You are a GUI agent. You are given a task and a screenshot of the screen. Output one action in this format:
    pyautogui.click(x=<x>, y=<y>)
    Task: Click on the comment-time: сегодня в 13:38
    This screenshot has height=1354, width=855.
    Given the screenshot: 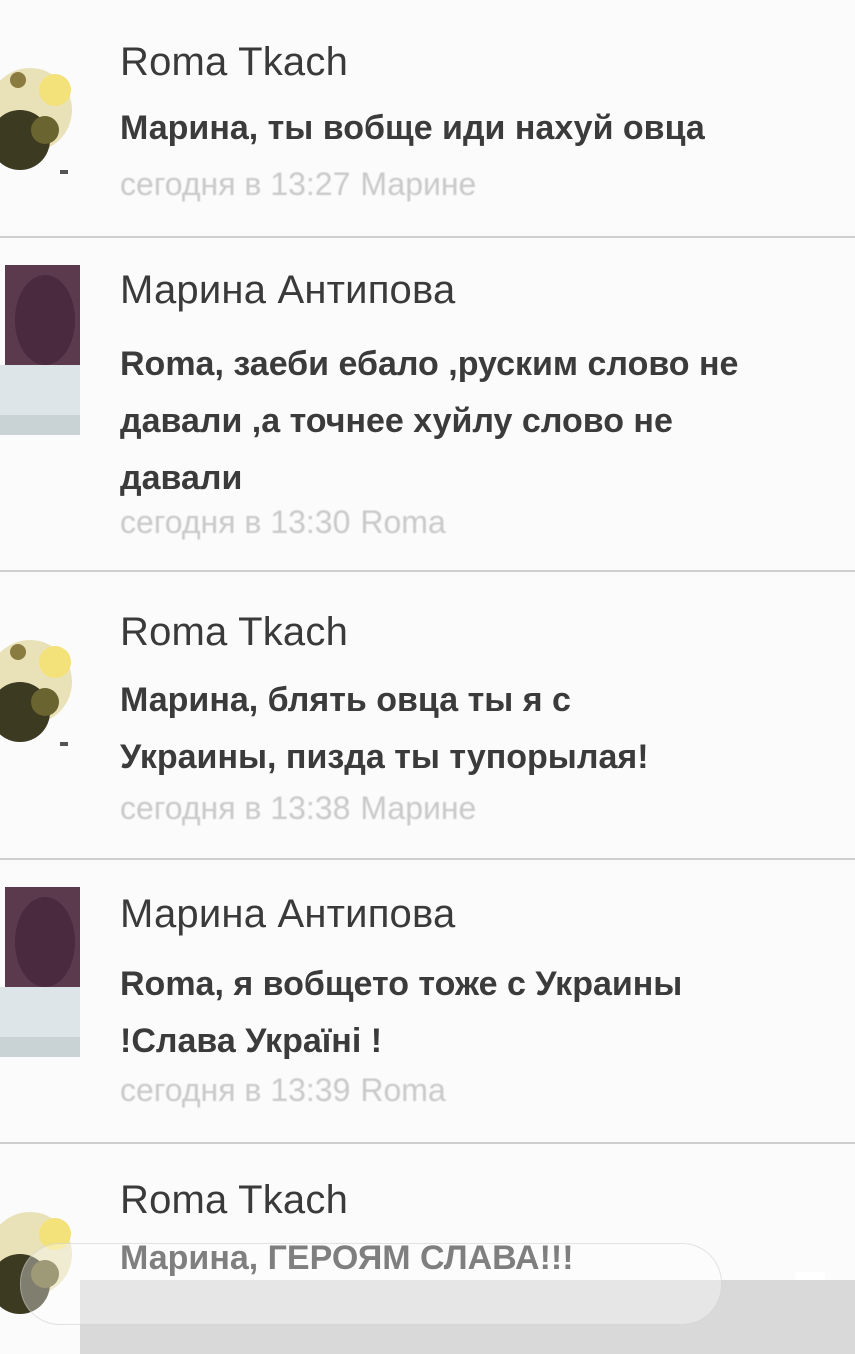 What is the action you would take?
    pyautogui.click(x=235, y=808)
    